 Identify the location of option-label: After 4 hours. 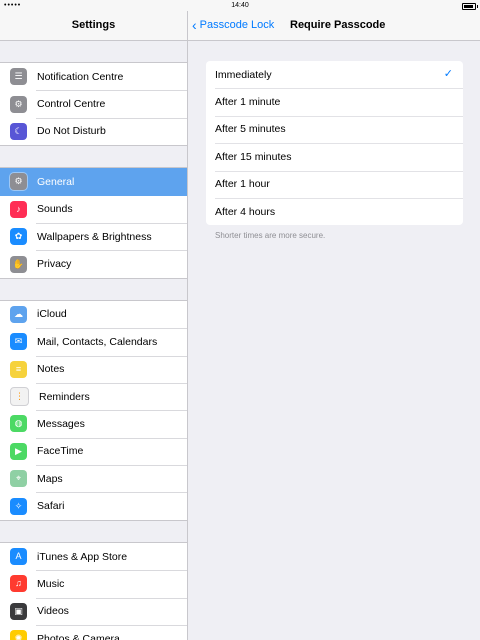
(245, 211).